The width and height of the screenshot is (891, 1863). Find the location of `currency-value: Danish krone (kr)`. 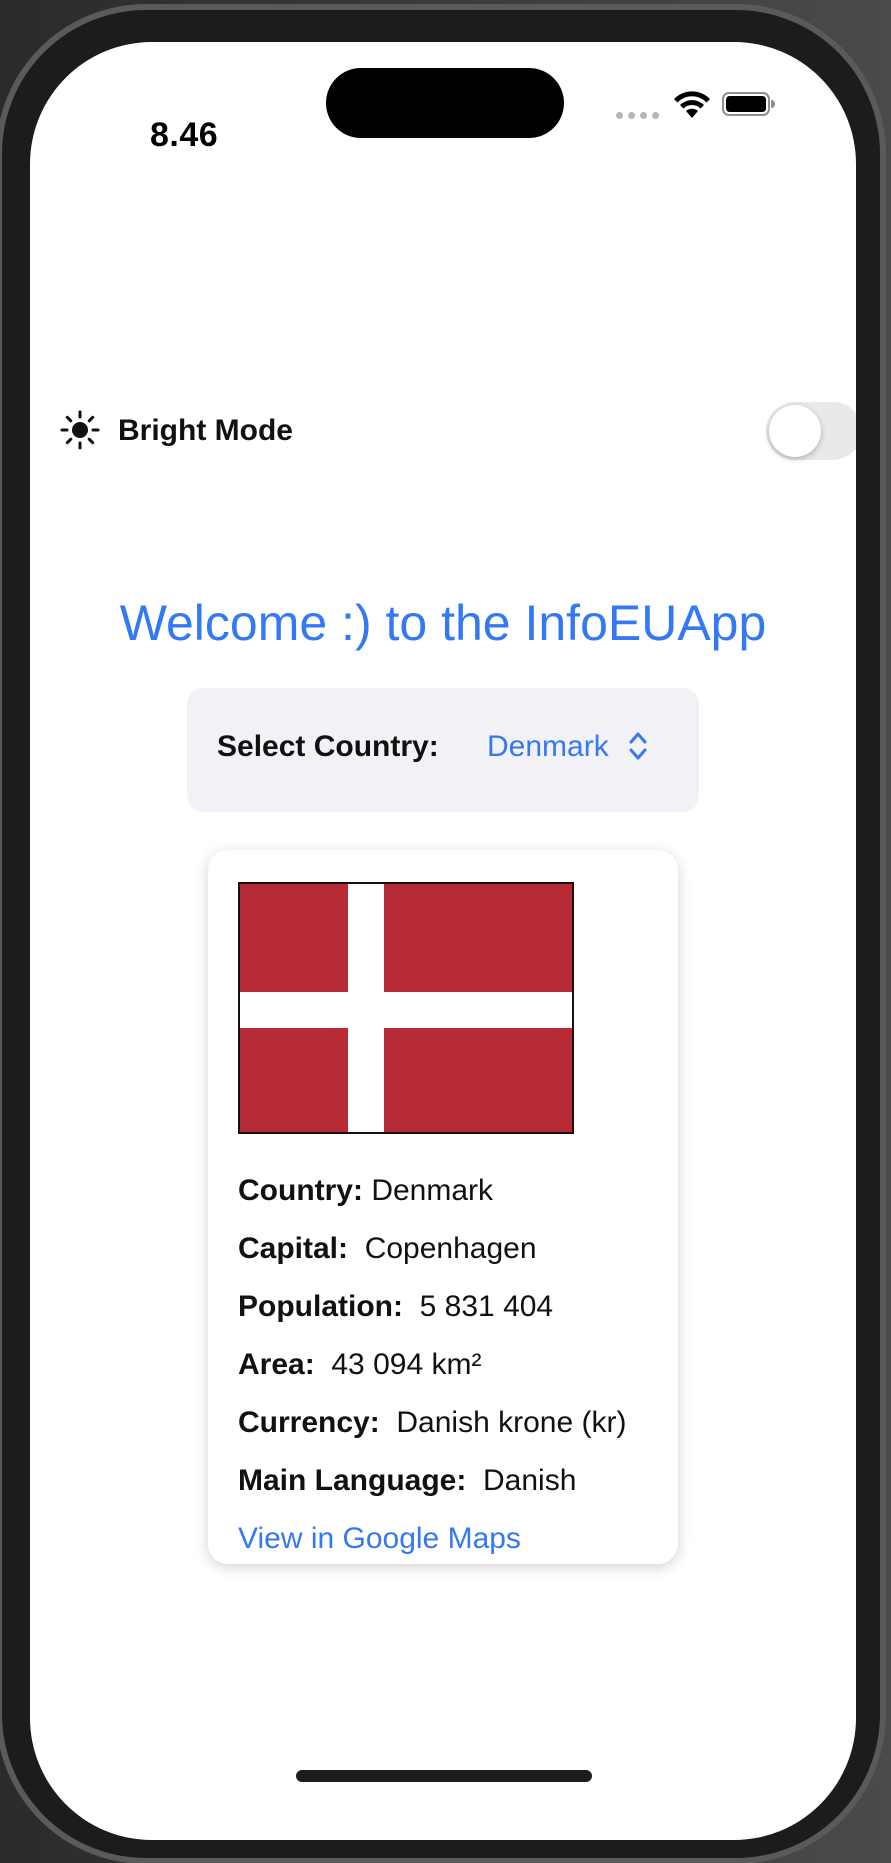

currency-value: Danish krone (kr) is located at coordinates (511, 1422).